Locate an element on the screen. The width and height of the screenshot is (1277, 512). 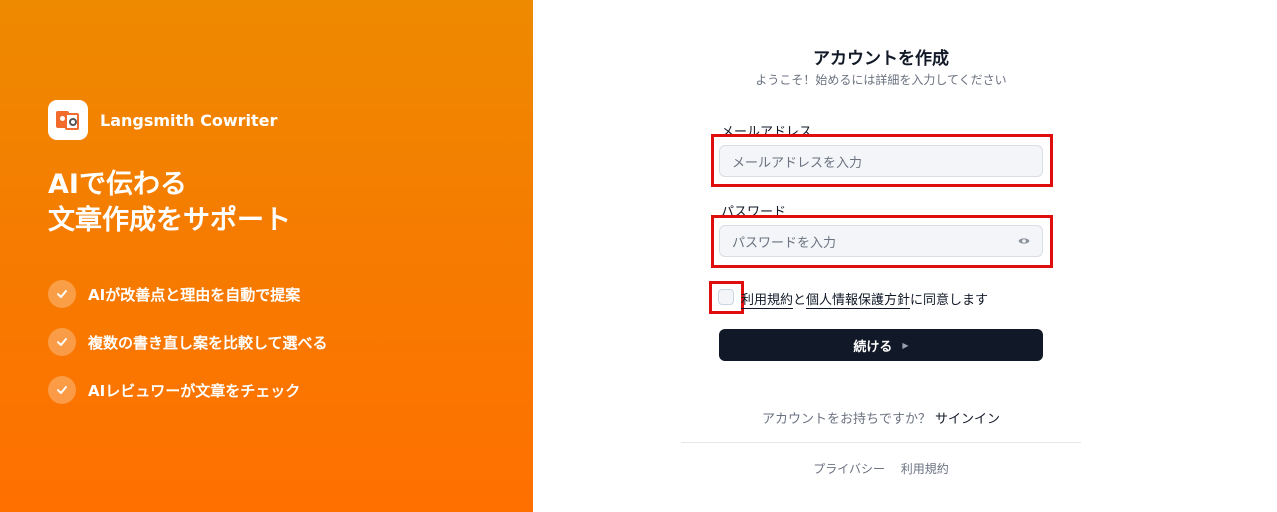
password-field: パスワードを入力 is located at coordinates (881, 241).